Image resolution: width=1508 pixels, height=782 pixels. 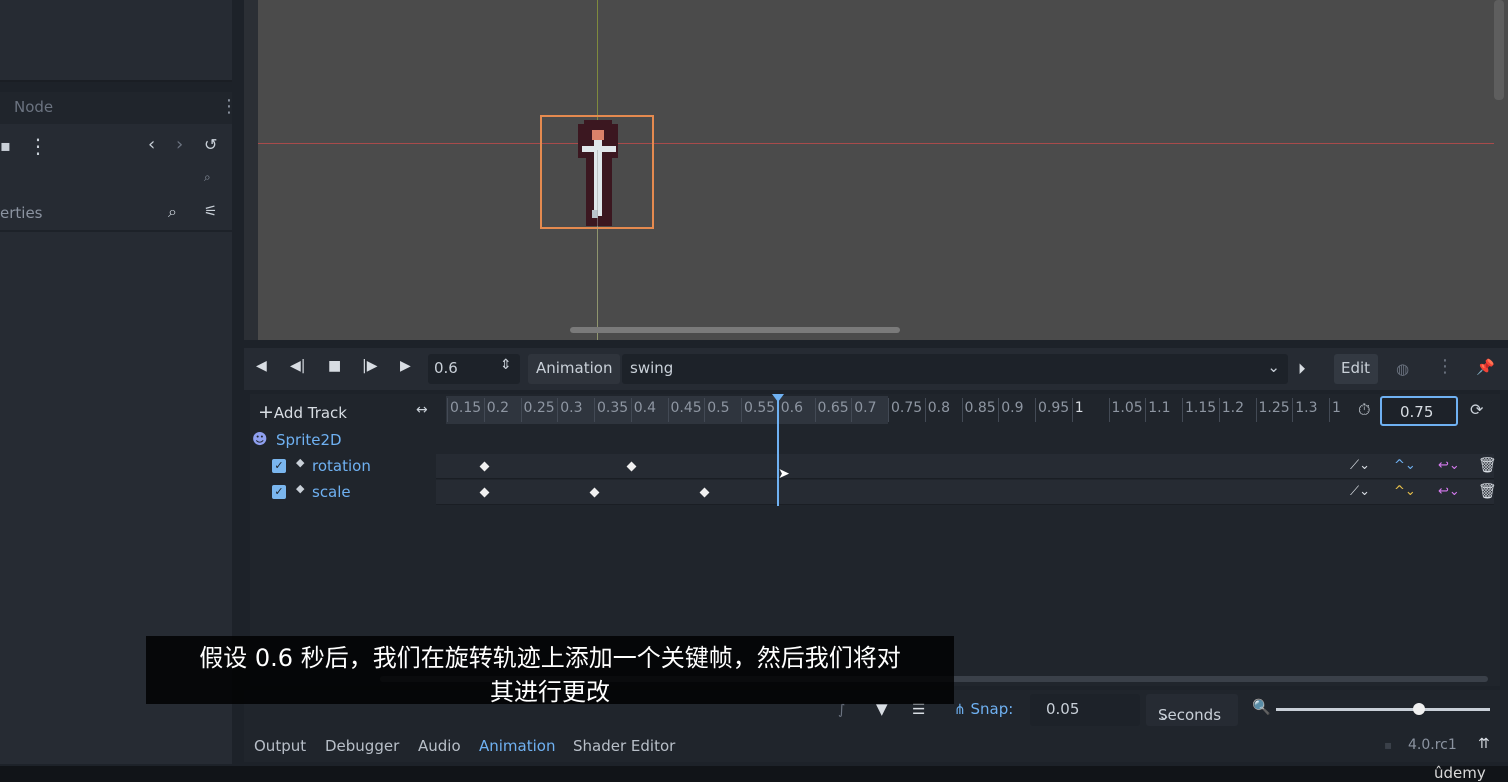 What do you see at coordinates (279, 492) in the screenshot?
I see `scale-enable-checkbox: ✓` at bounding box center [279, 492].